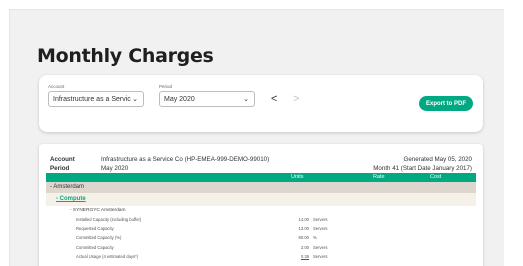  What do you see at coordinates (95, 229) in the screenshot?
I see `line-item-name: Requested Capacity` at bounding box center [95, 229].